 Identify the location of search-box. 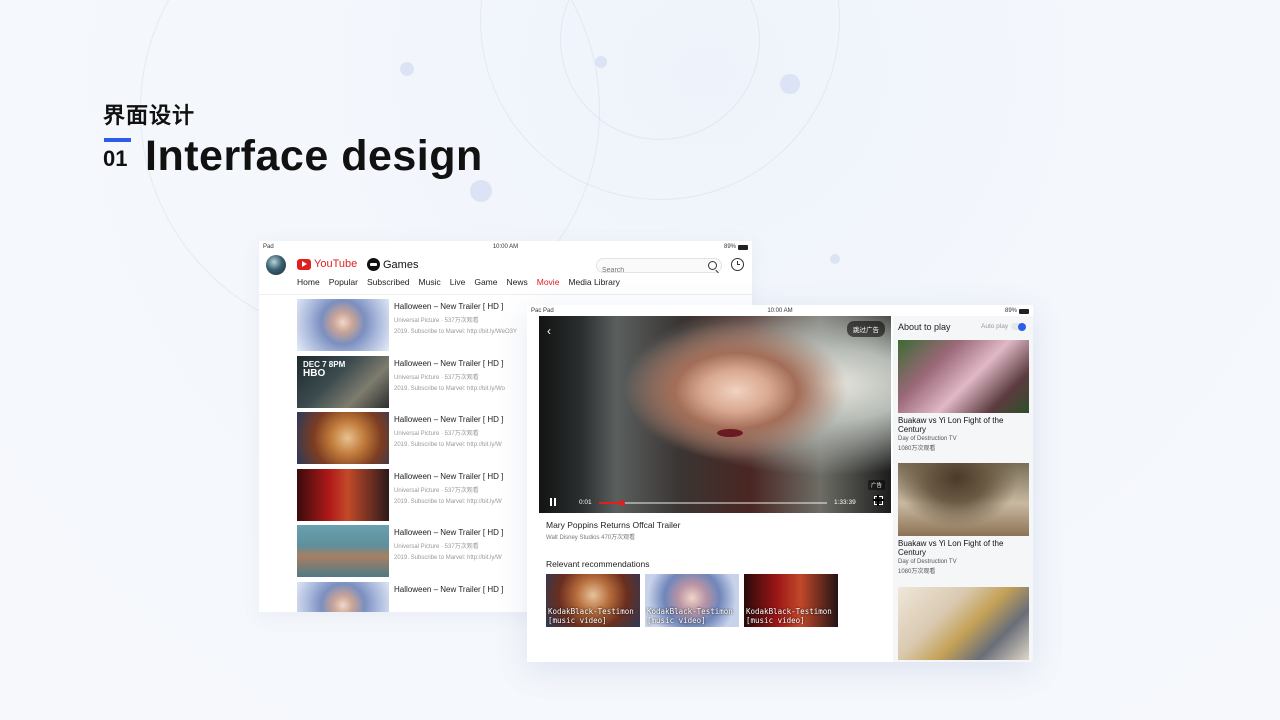
(659, 267).